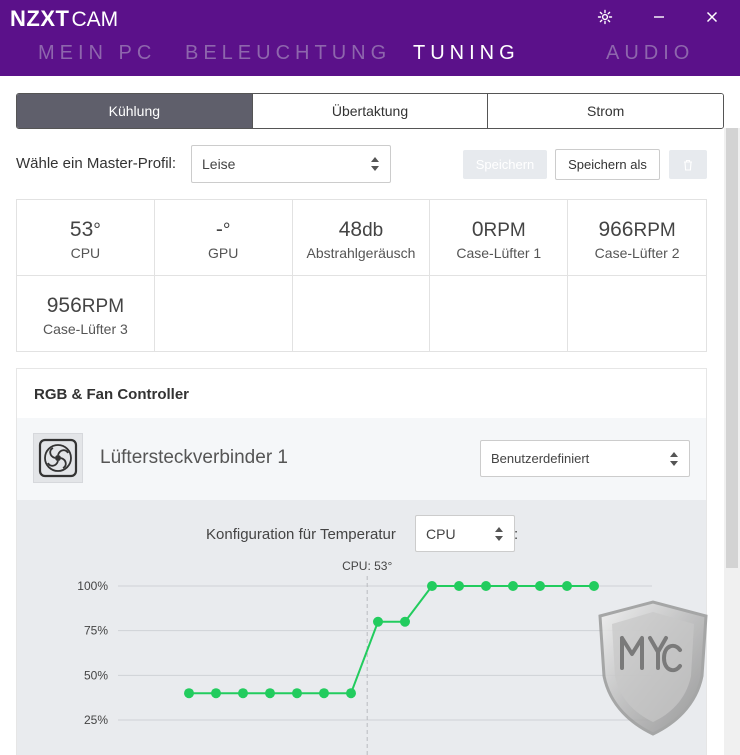 The height and width of the screenshot is (755, 740). I want to click on fan-mode-select: Benutzerdefiniert, so click(585, 458).